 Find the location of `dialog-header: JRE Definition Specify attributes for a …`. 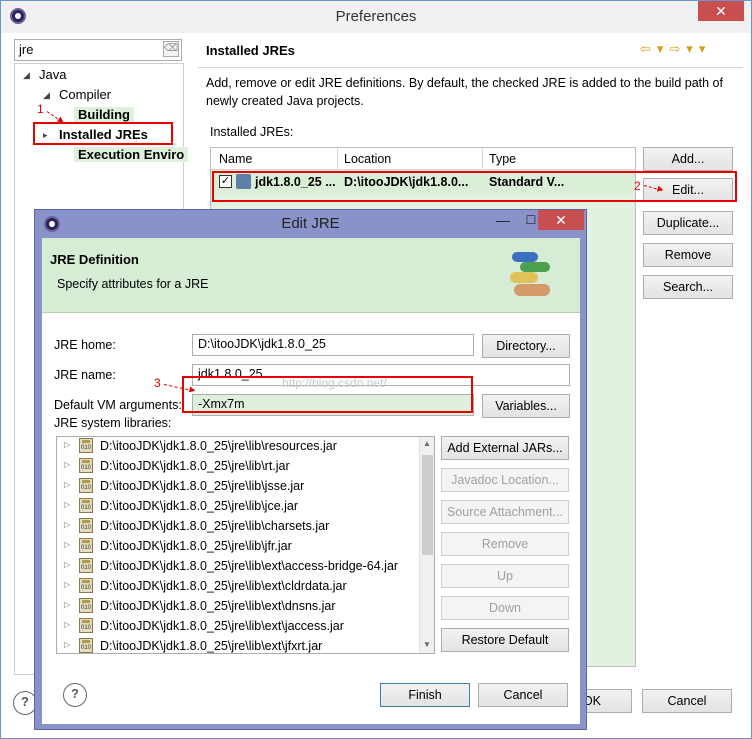

dialog-header: JRE Definition Specify attributes for a … is located at coordinates (311, 275).